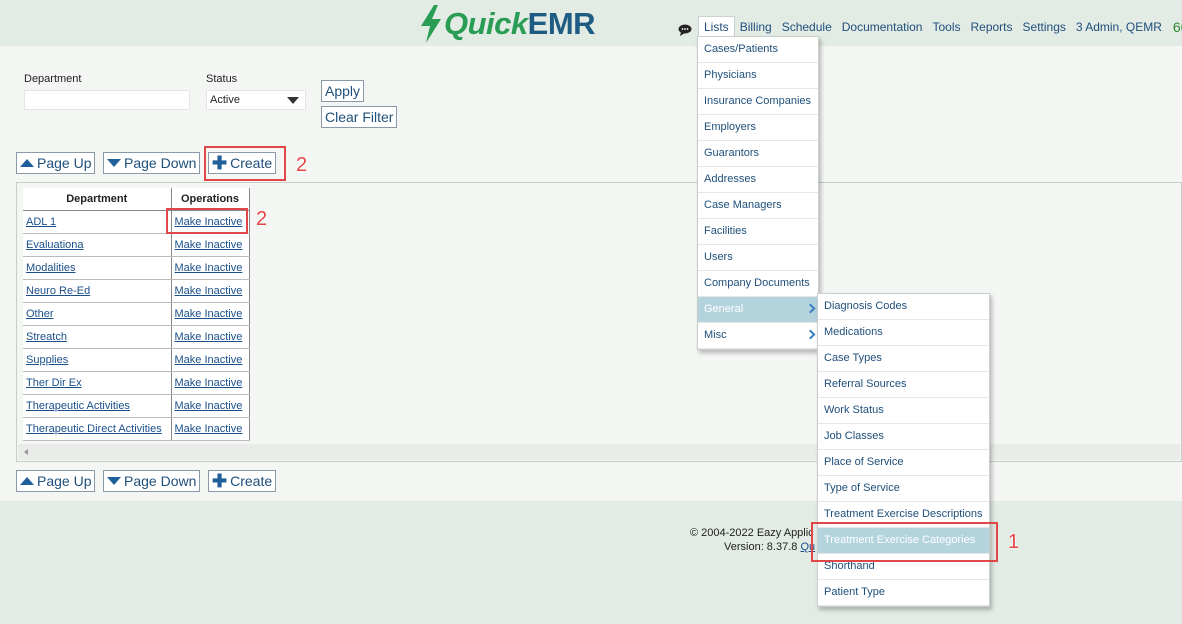 The width and height of the screenshot is (1182, 624). Describe the element at coordinates (758, 180) in the screenshot. I see `menu-item-addresses: Addresses` at that location.